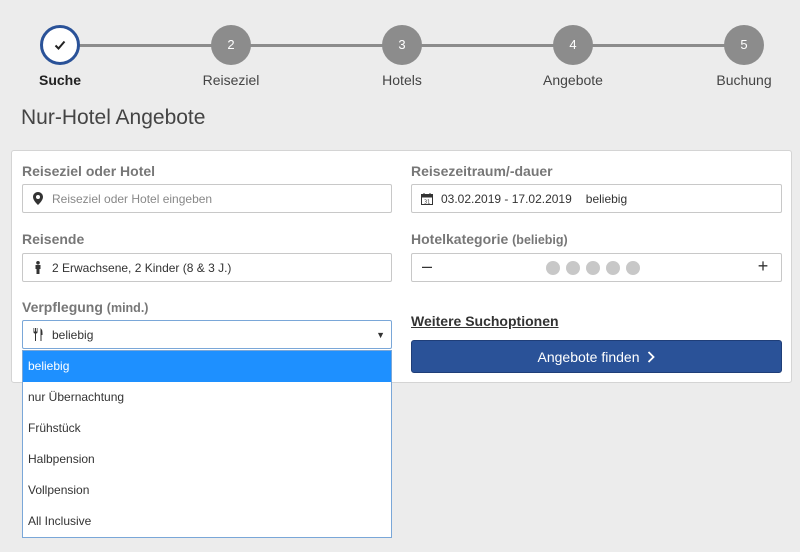 The height and width of the screenshot is (552, 800). What do you see at coordinates (113, 117) in the screenshot?
I see `page-title: Nur-Hotel Angebote` at bounding box center [113, 117].